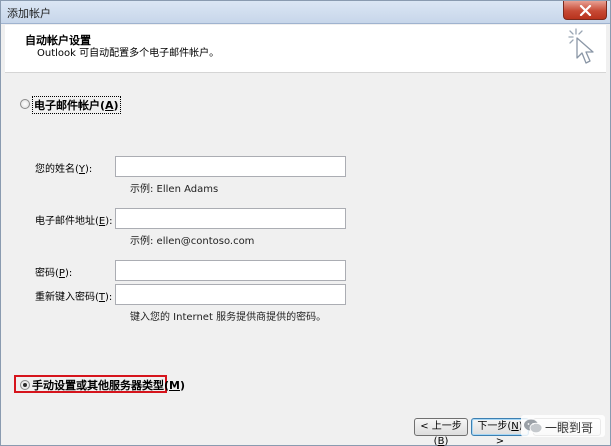 This screenshot has height=446, width=611. What do you see at coordinates (230, 294) in the screenshot?
I see `retype-password-input` at bounding box center [230, 294].